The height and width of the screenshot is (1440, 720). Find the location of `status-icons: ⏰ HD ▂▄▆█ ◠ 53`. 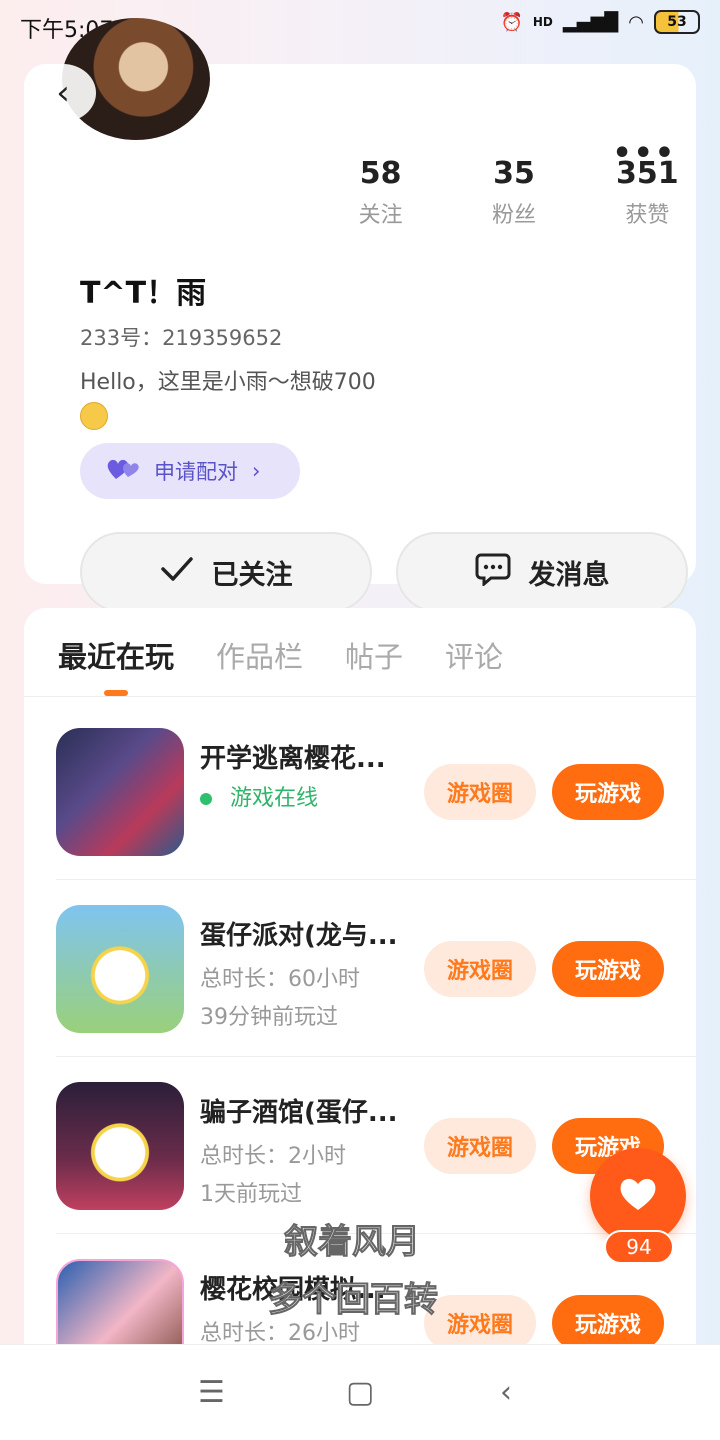

status-icons: ⏰ HD ▂▄▆█ ◠ 53 is located at coordinates (600, 22).